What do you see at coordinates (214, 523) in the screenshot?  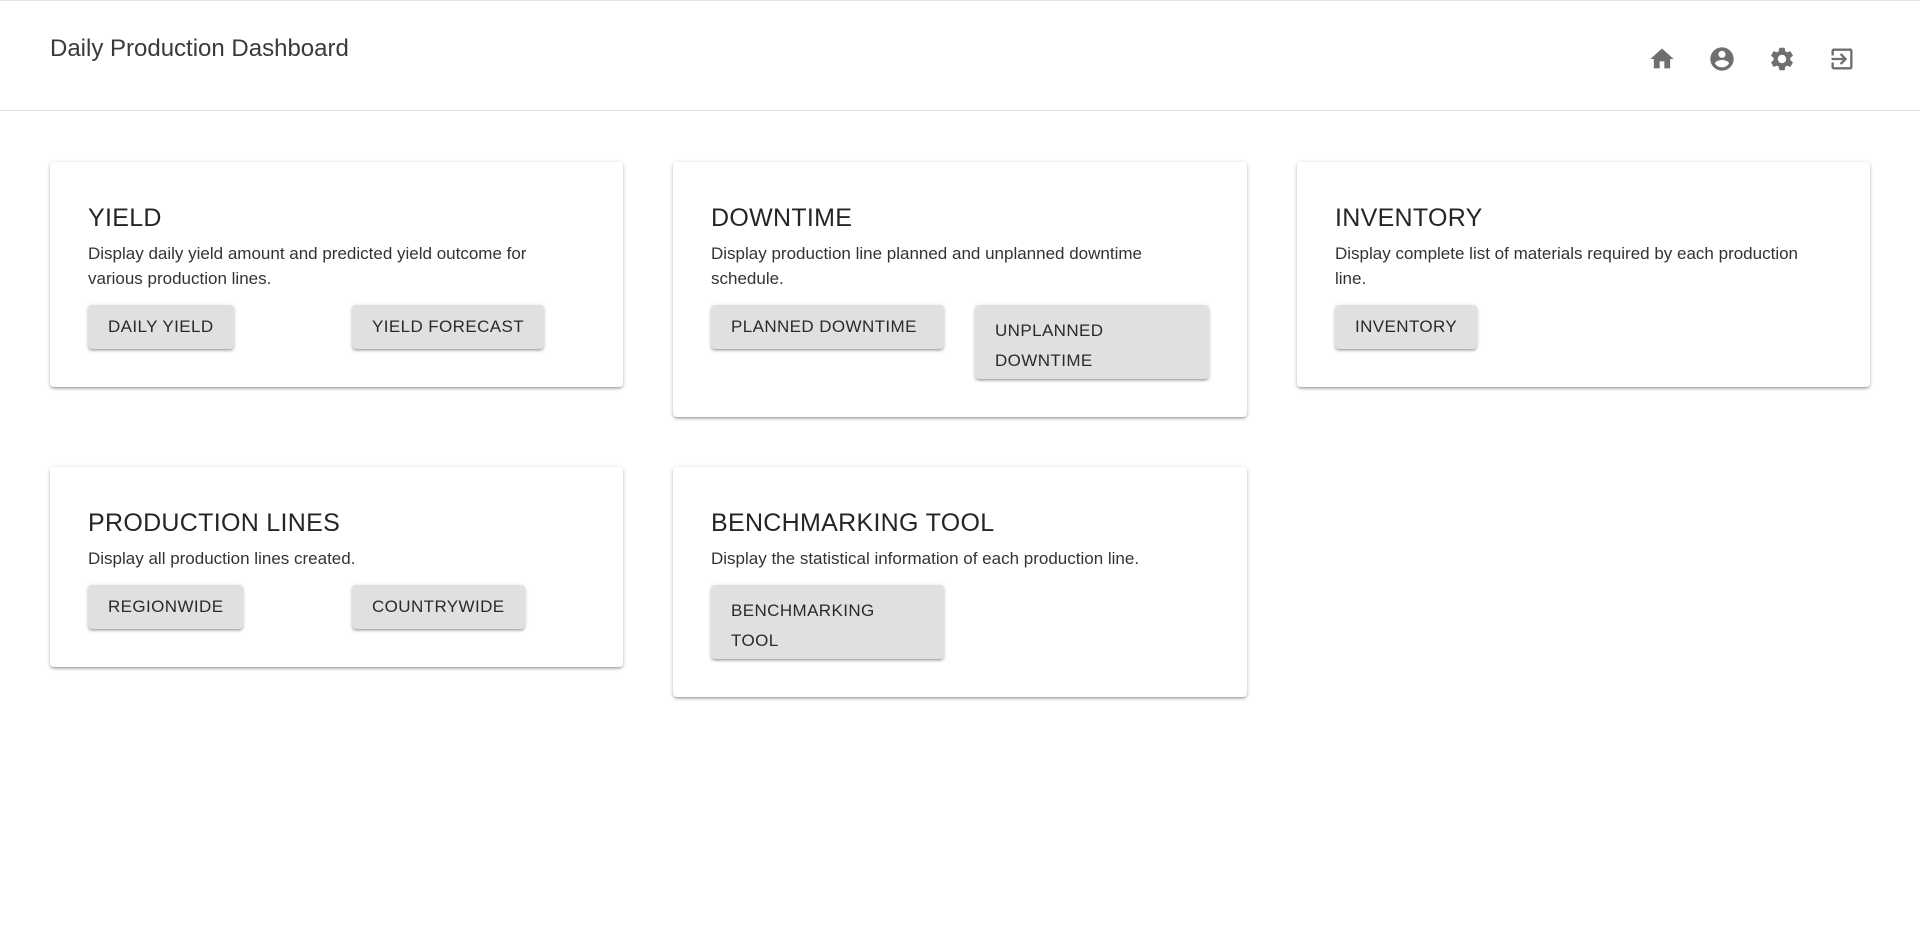 I see `card-title: PRODUCTION LINES` at bounding box center [214, 523].